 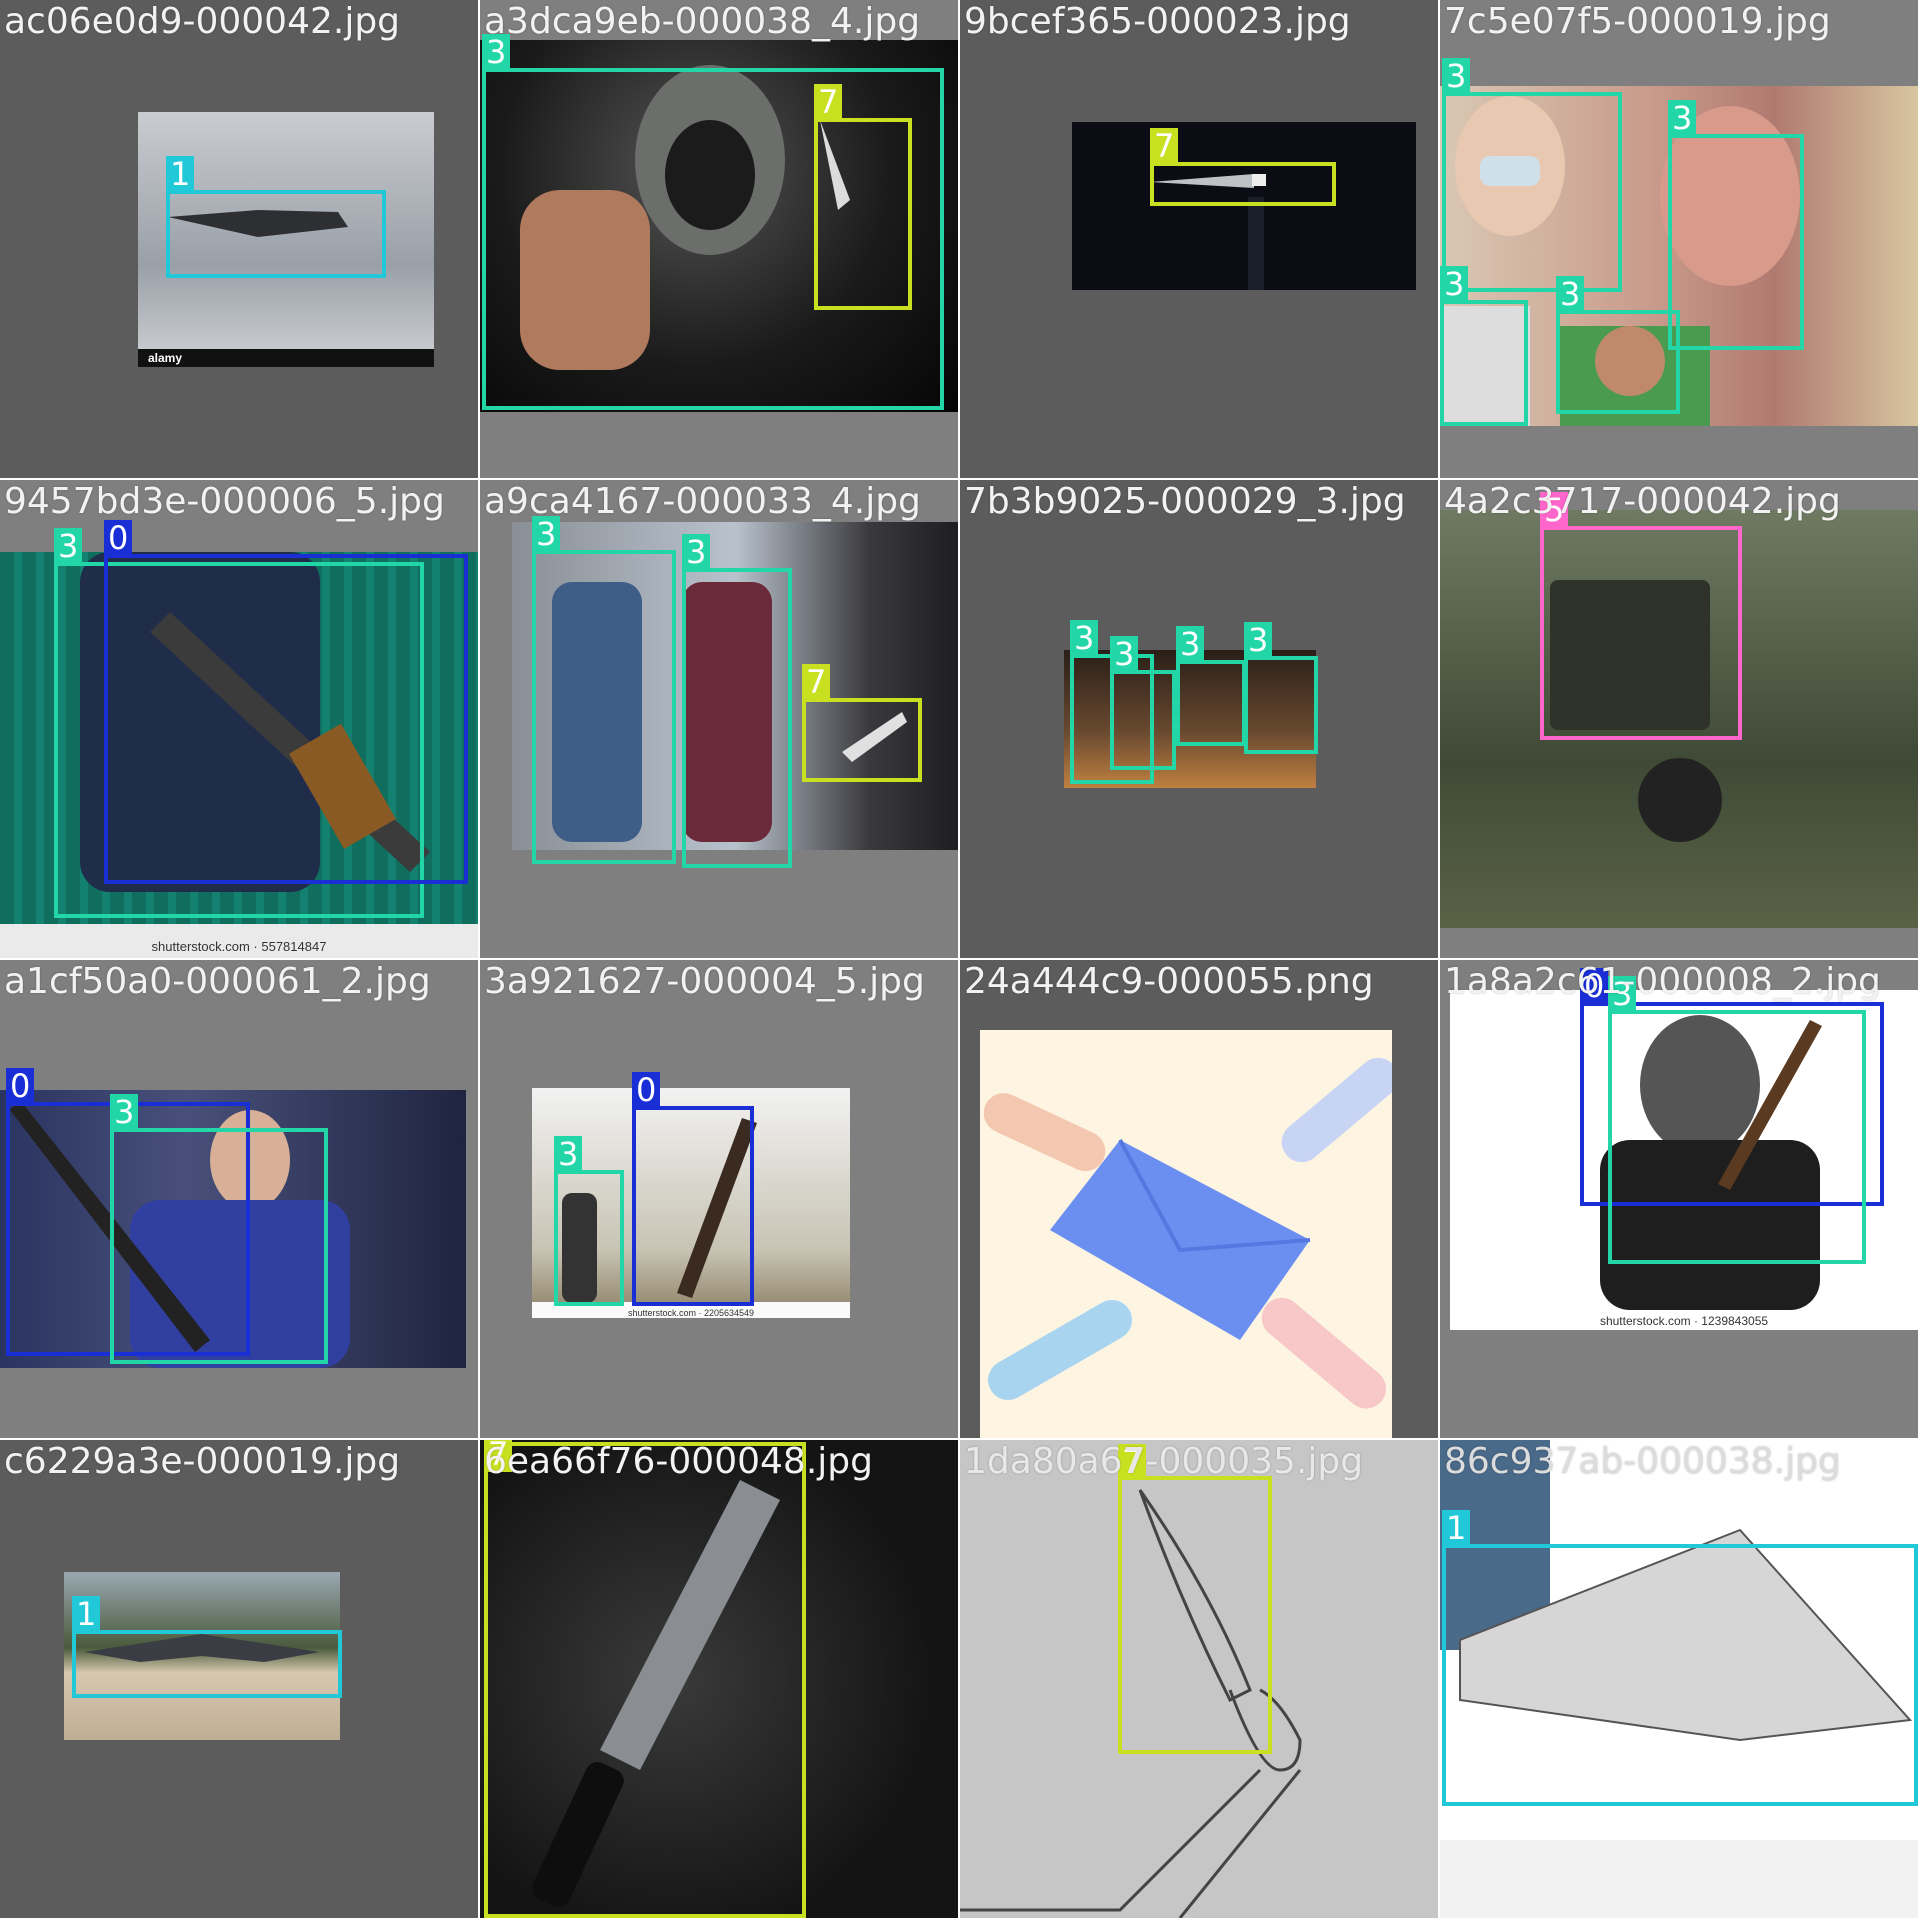 What do you see at coordinates (1164, 1461) in the screenshot?
I see `tile-filename: 1da80a67-000035.jpg` at bounding box center [1164, 1461].